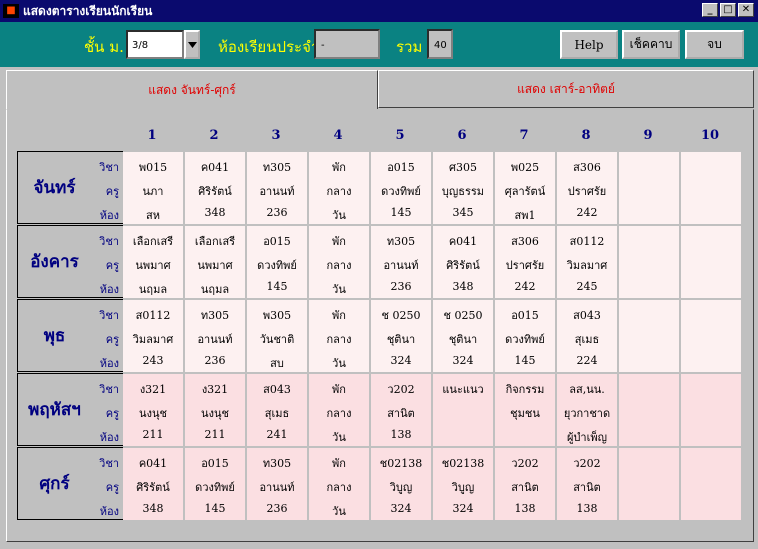 Image resolution: width=758 pixels, height=549 pixels. Describe the element at coordinates (586, 135) in the screenshot. I see `column-header: 8` at that location.